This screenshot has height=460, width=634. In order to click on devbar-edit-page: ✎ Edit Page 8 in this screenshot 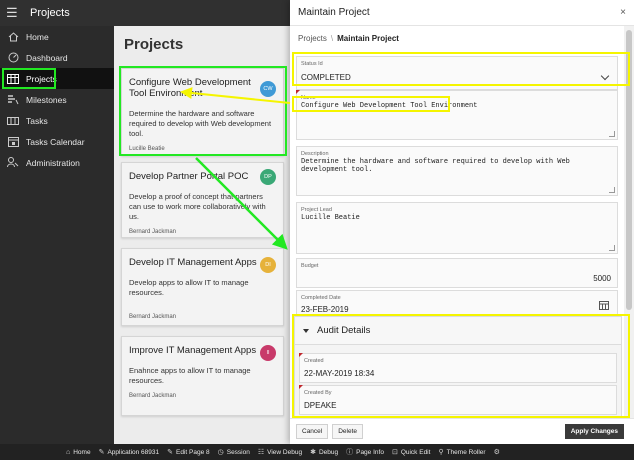, I will do `click(188, 452)`.